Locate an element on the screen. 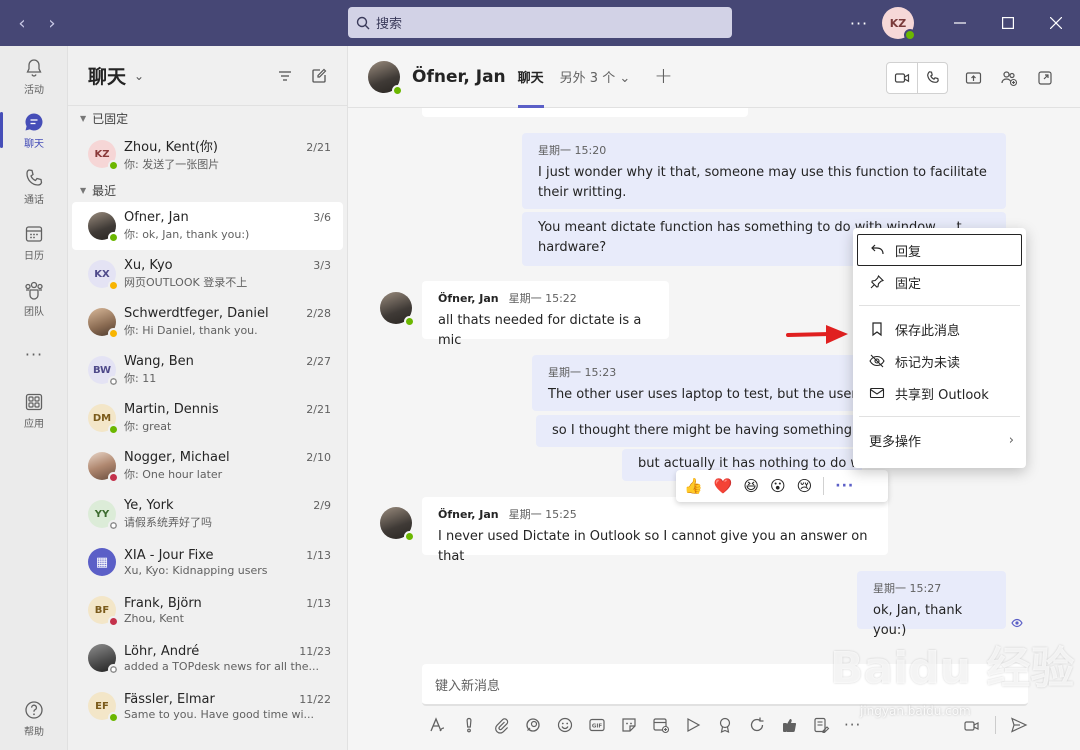 The width and height of the screenshot is (1080, 750). share-screen-button is located at coordinates (973, 78).